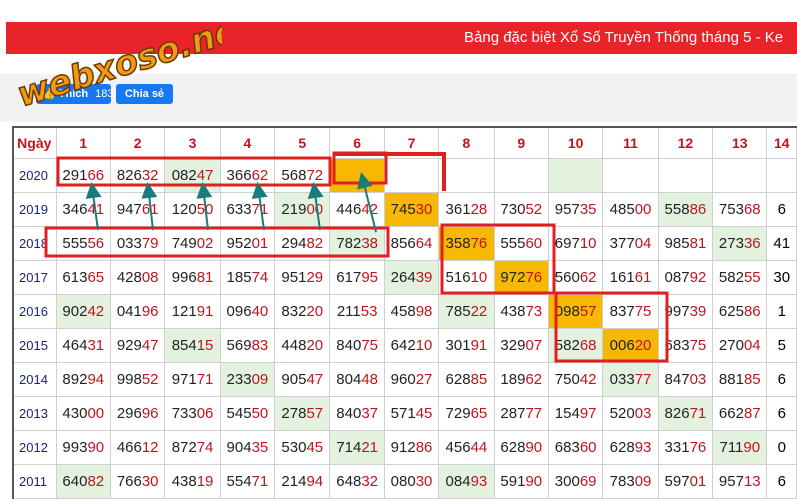  Describe the element at coordinates (369, 447) in the screenshot. I see `number-suffix: 21` at that location.